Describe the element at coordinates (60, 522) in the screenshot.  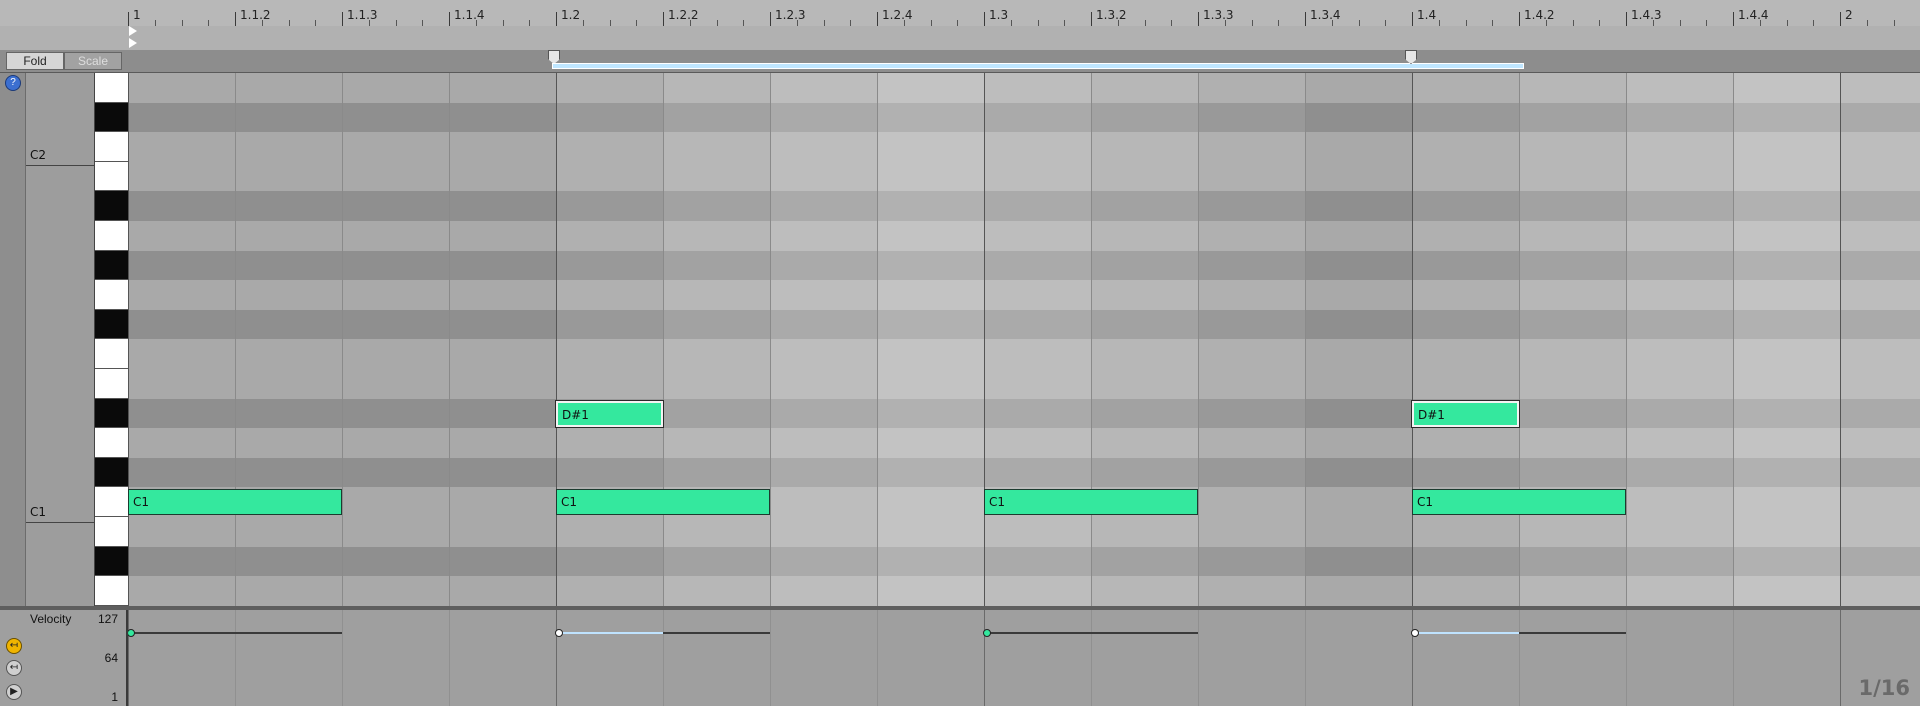
I see `octave-divider` at that location.